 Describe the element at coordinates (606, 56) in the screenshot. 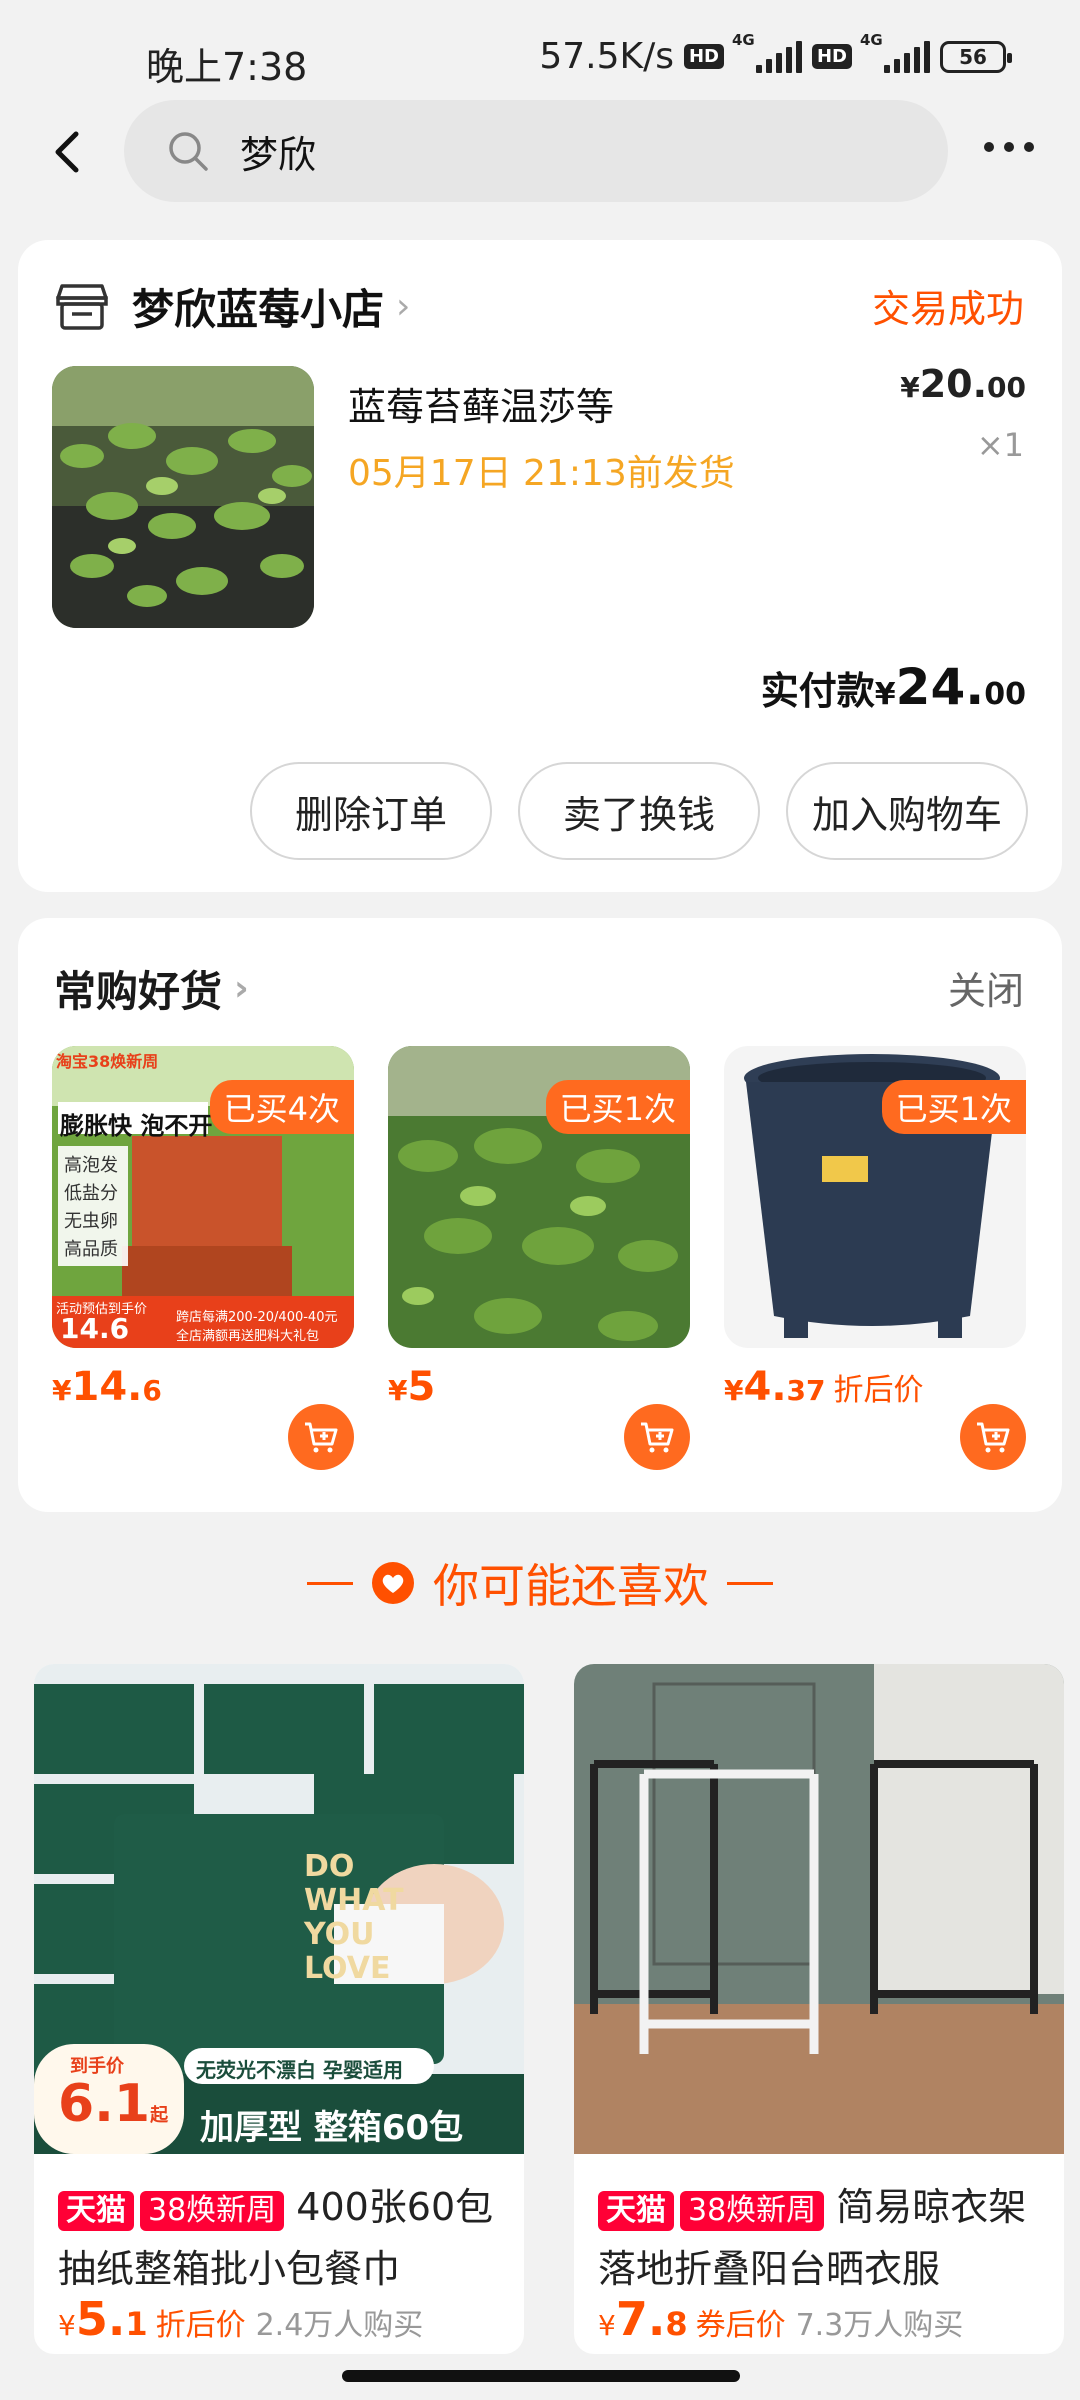

I see `net-speed: 57.5K/s` at that location.